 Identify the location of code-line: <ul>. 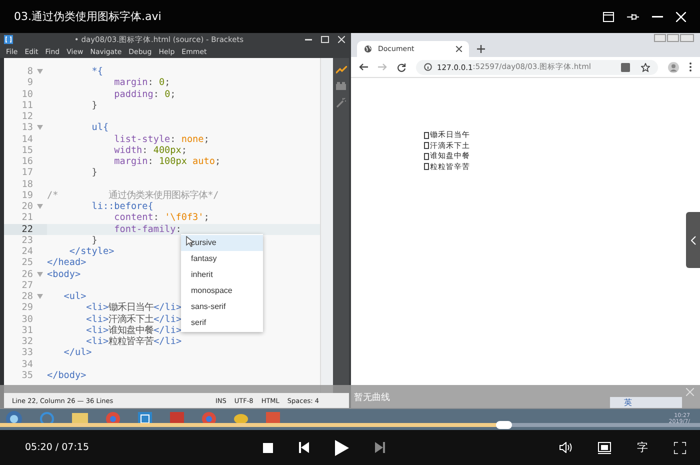
(74, 296).